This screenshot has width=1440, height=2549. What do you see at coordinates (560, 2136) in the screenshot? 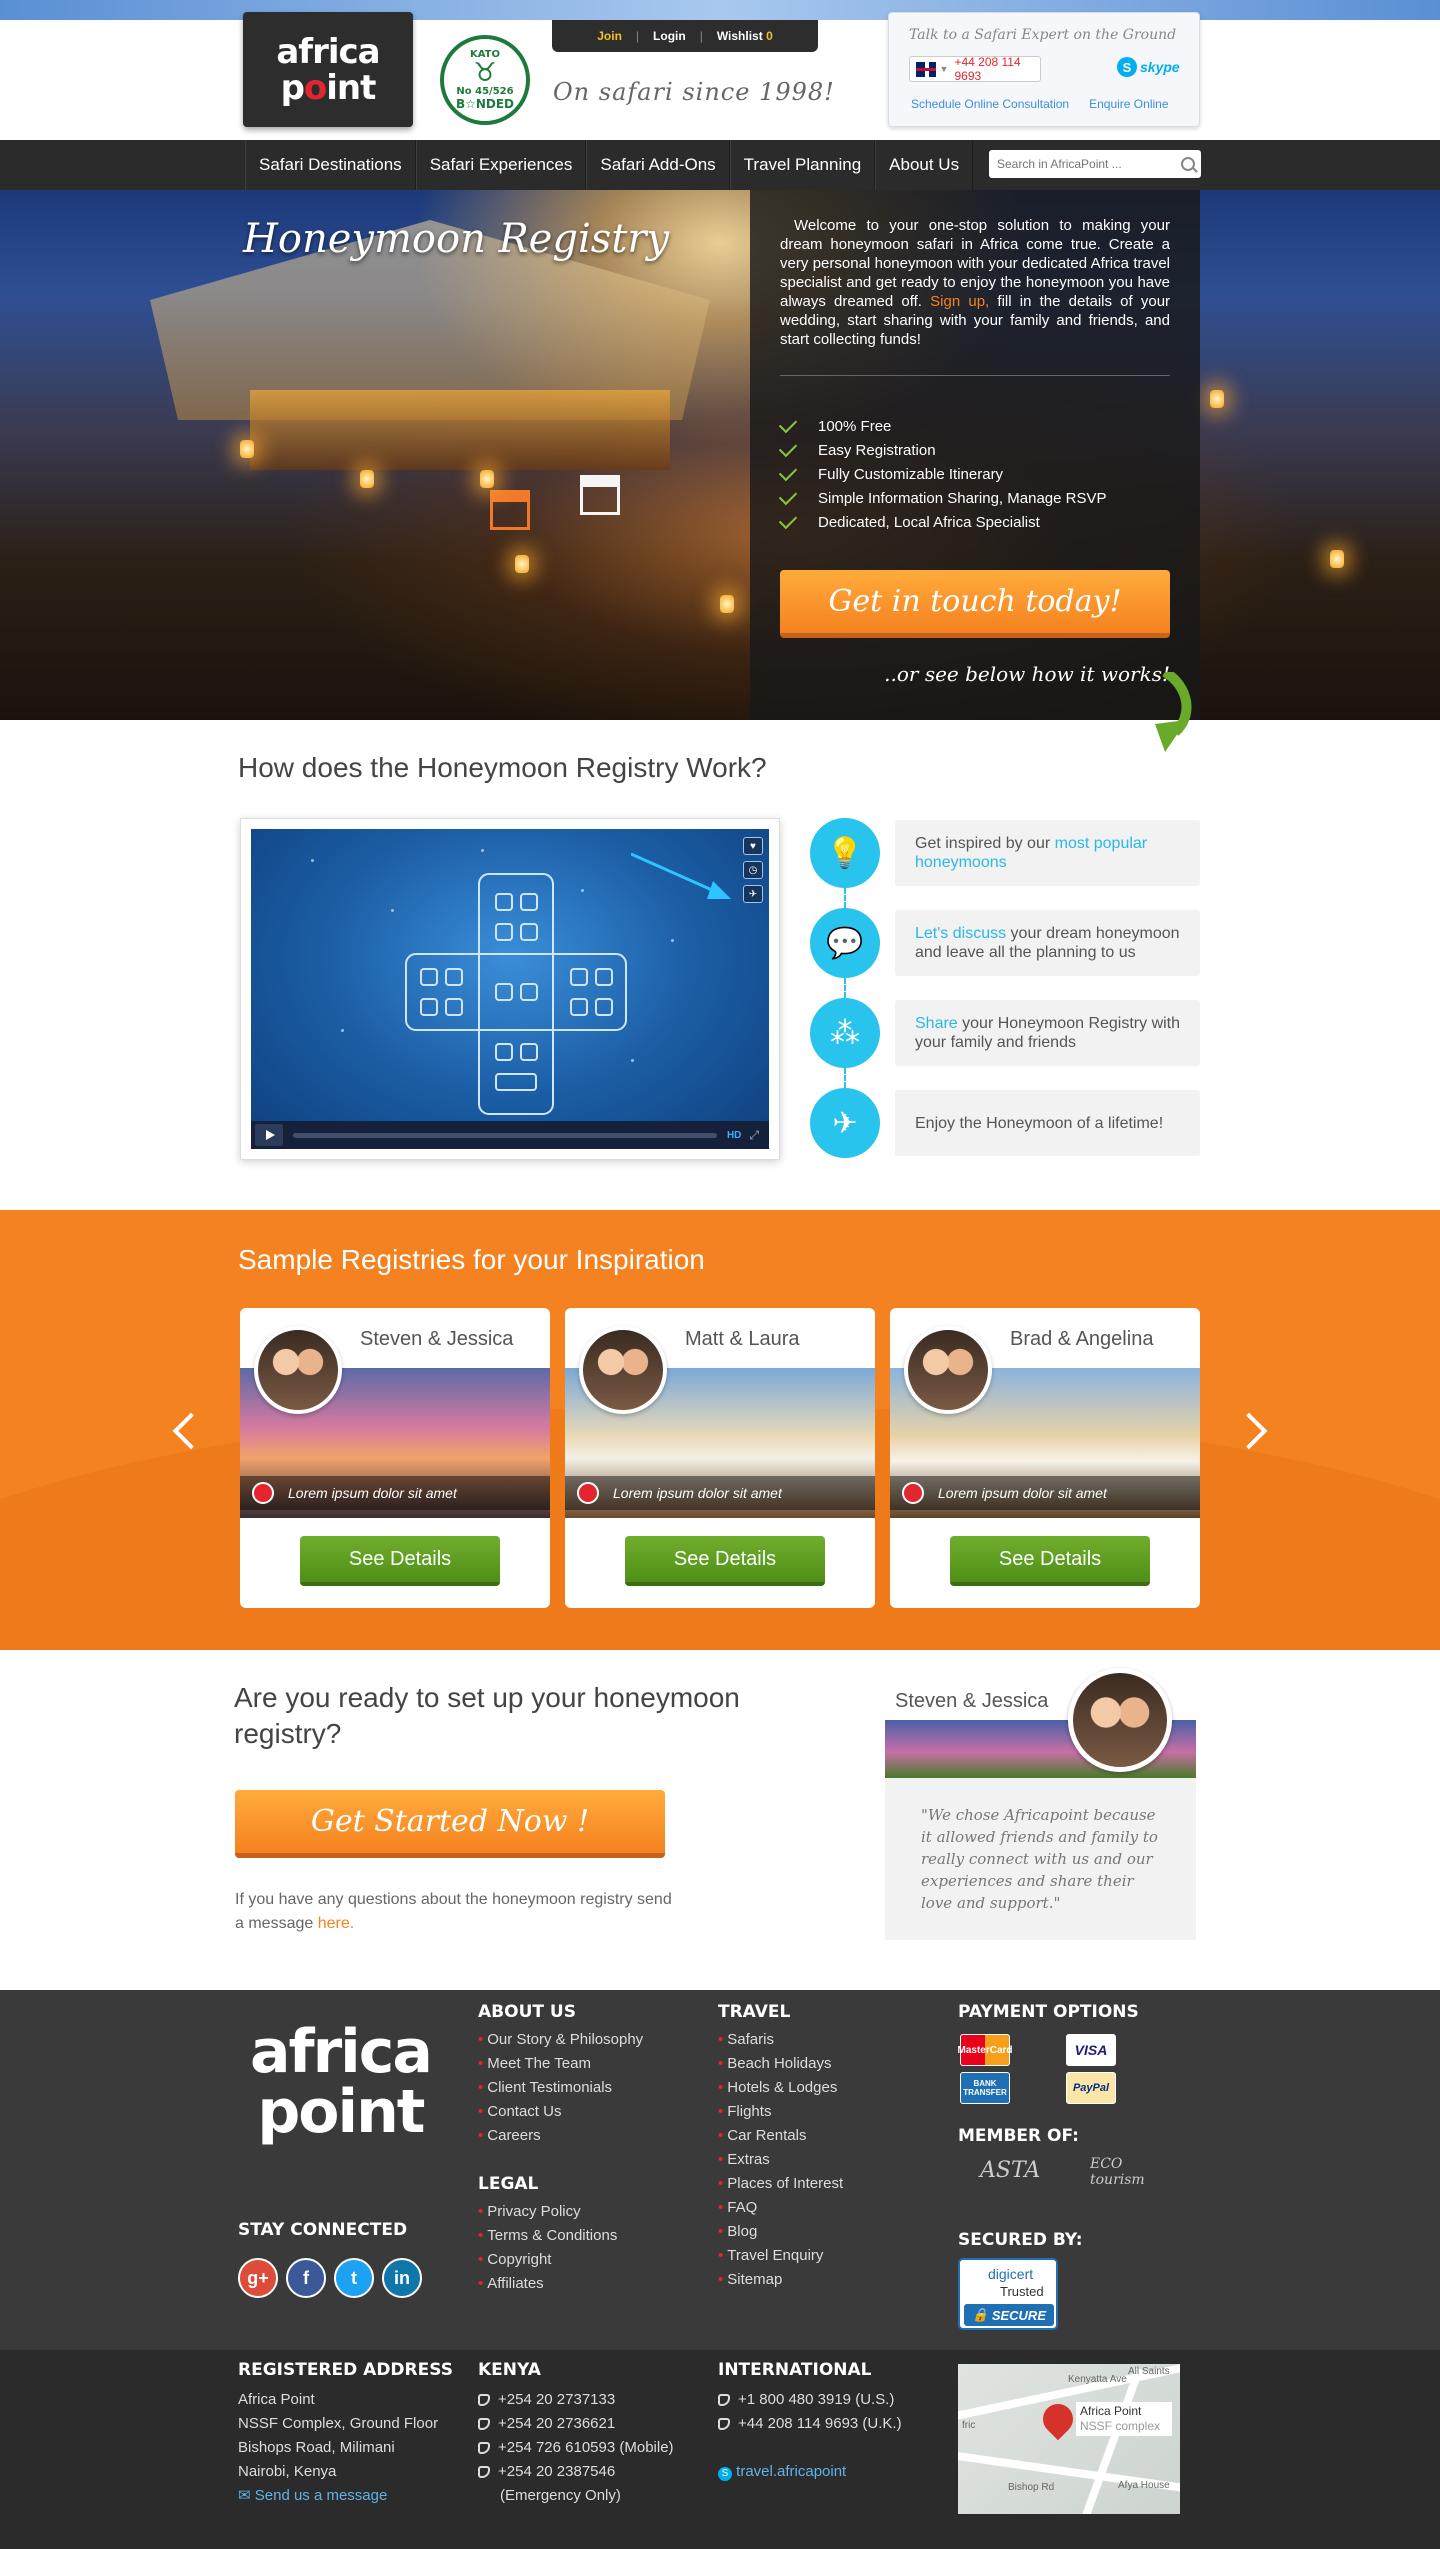
I see `footer-link: Careers` at bounding box center [560, 2136].